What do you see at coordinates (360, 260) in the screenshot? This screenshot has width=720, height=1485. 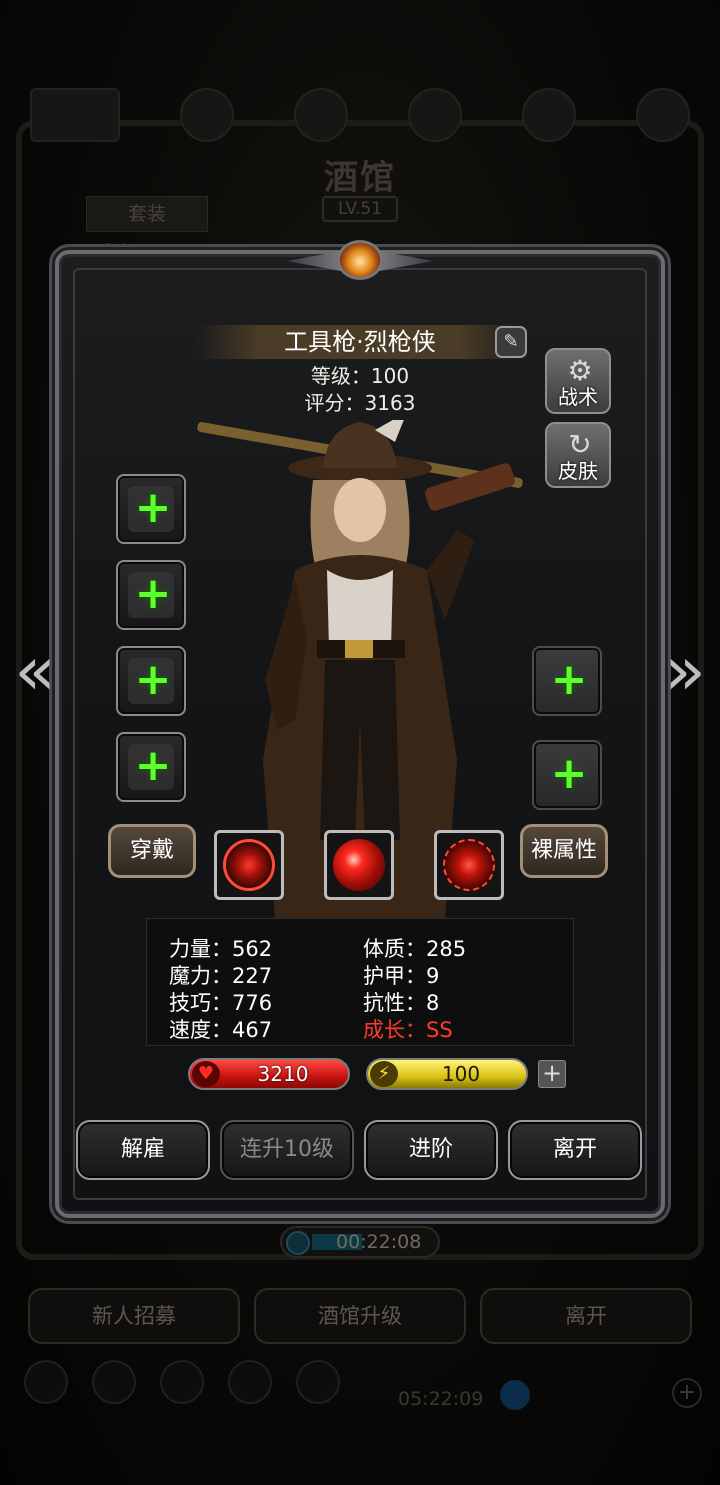 I see `crest-orb-icon` at bounding box center [360, 260].